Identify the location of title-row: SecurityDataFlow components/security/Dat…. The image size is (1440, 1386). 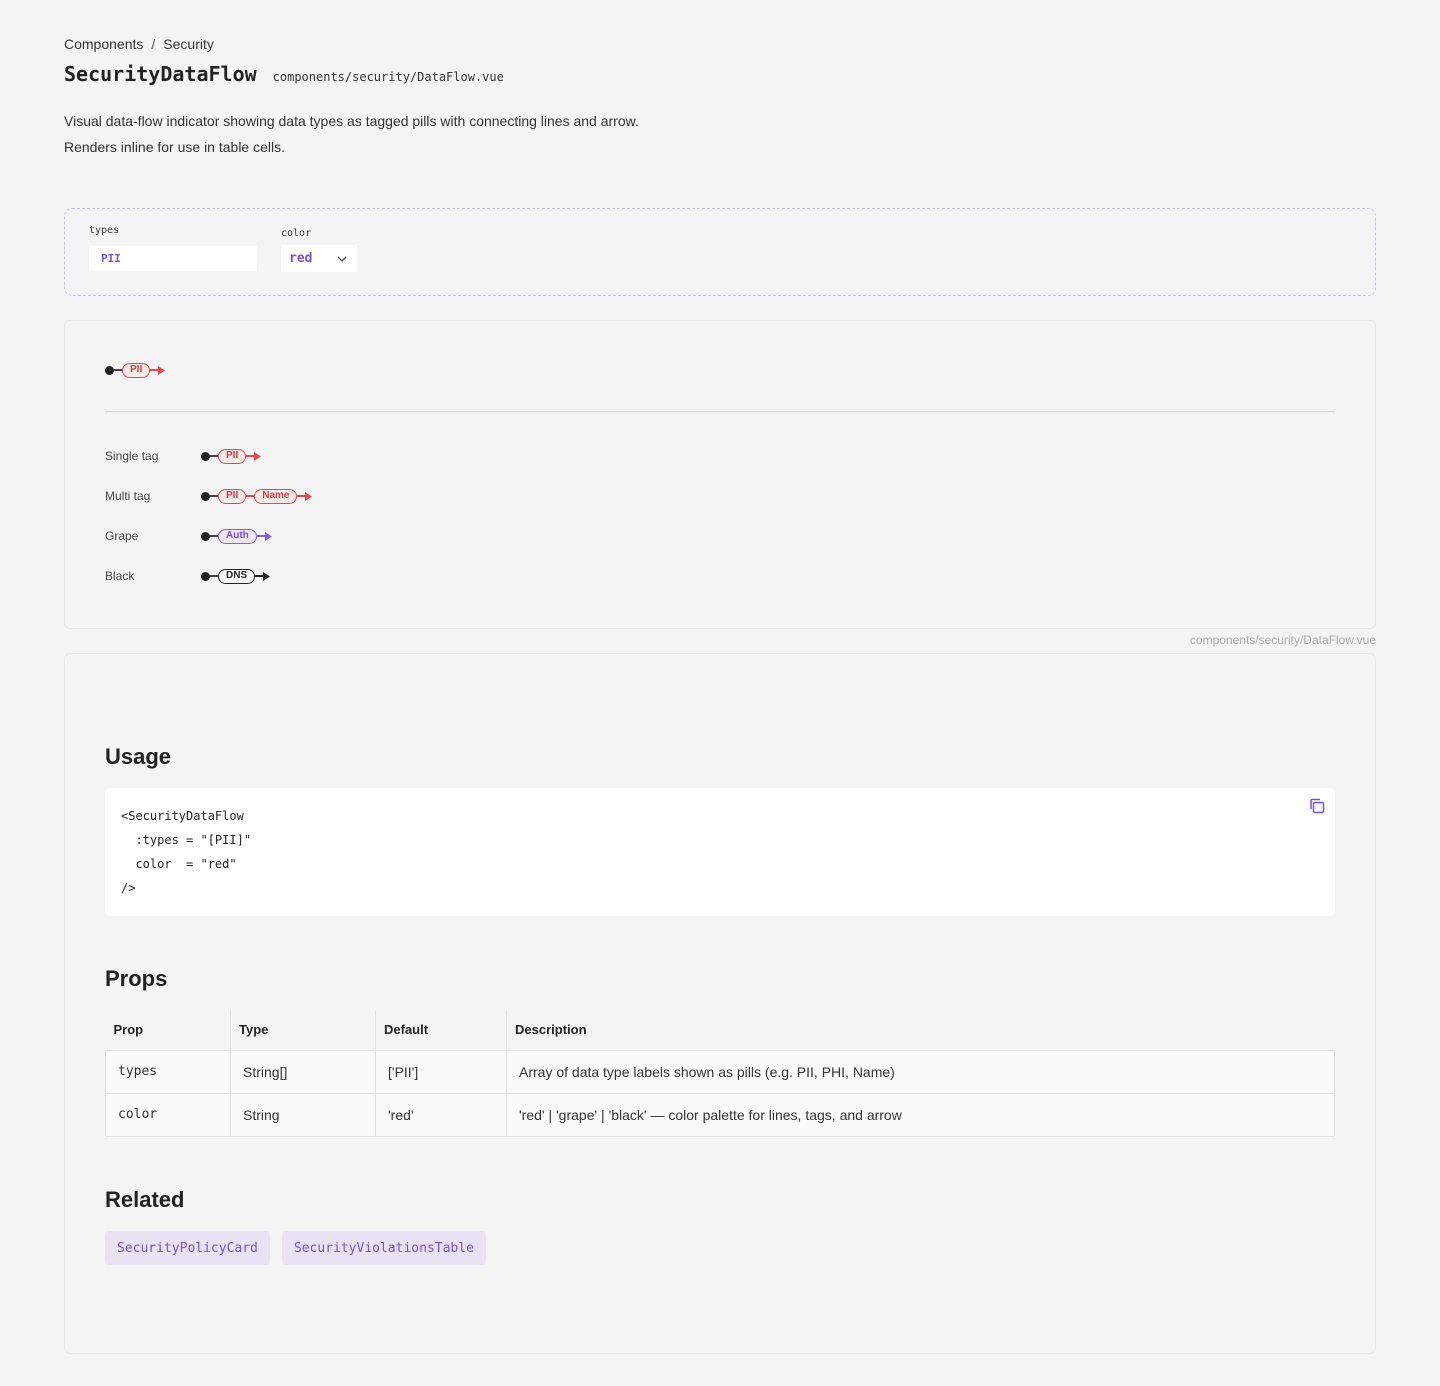
(284, 74).